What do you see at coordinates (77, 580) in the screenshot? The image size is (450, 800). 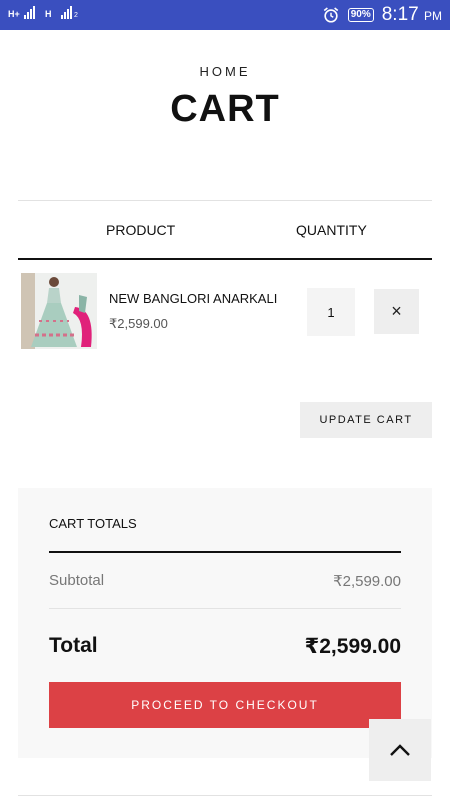 I see `subtotal-label: Subtotal` at bounding box center [77, 580].